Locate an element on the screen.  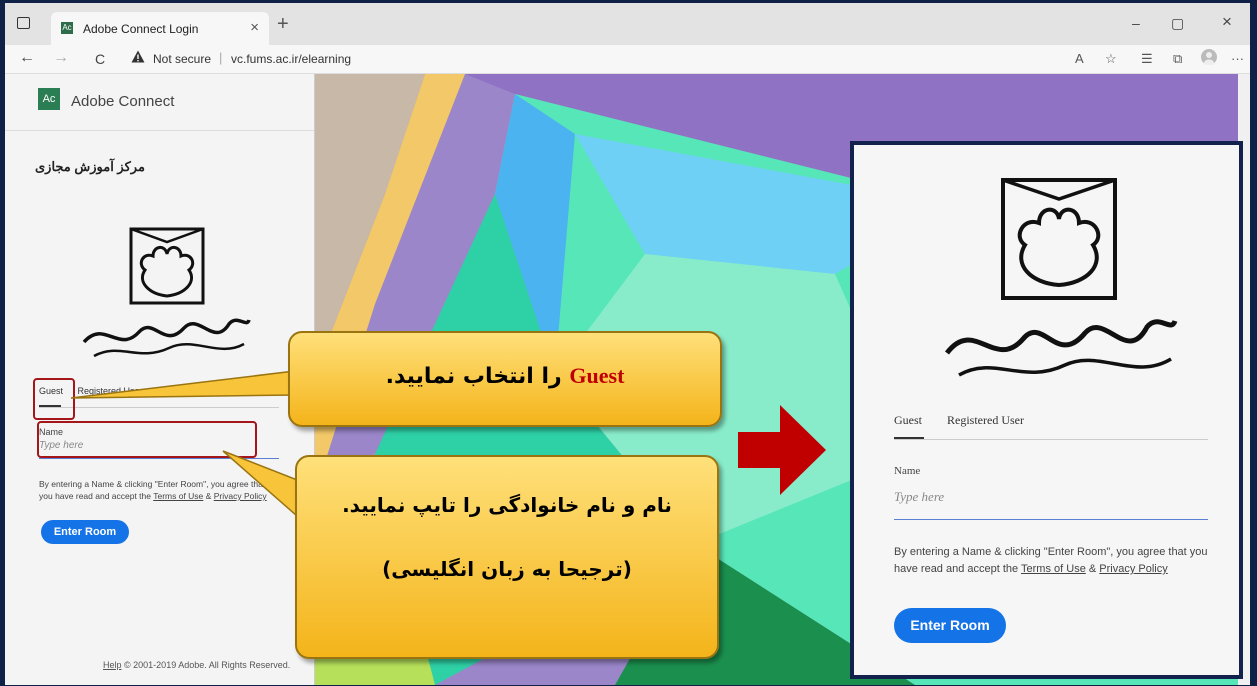
guest-word: Guest is located at coordinates (597, 375).